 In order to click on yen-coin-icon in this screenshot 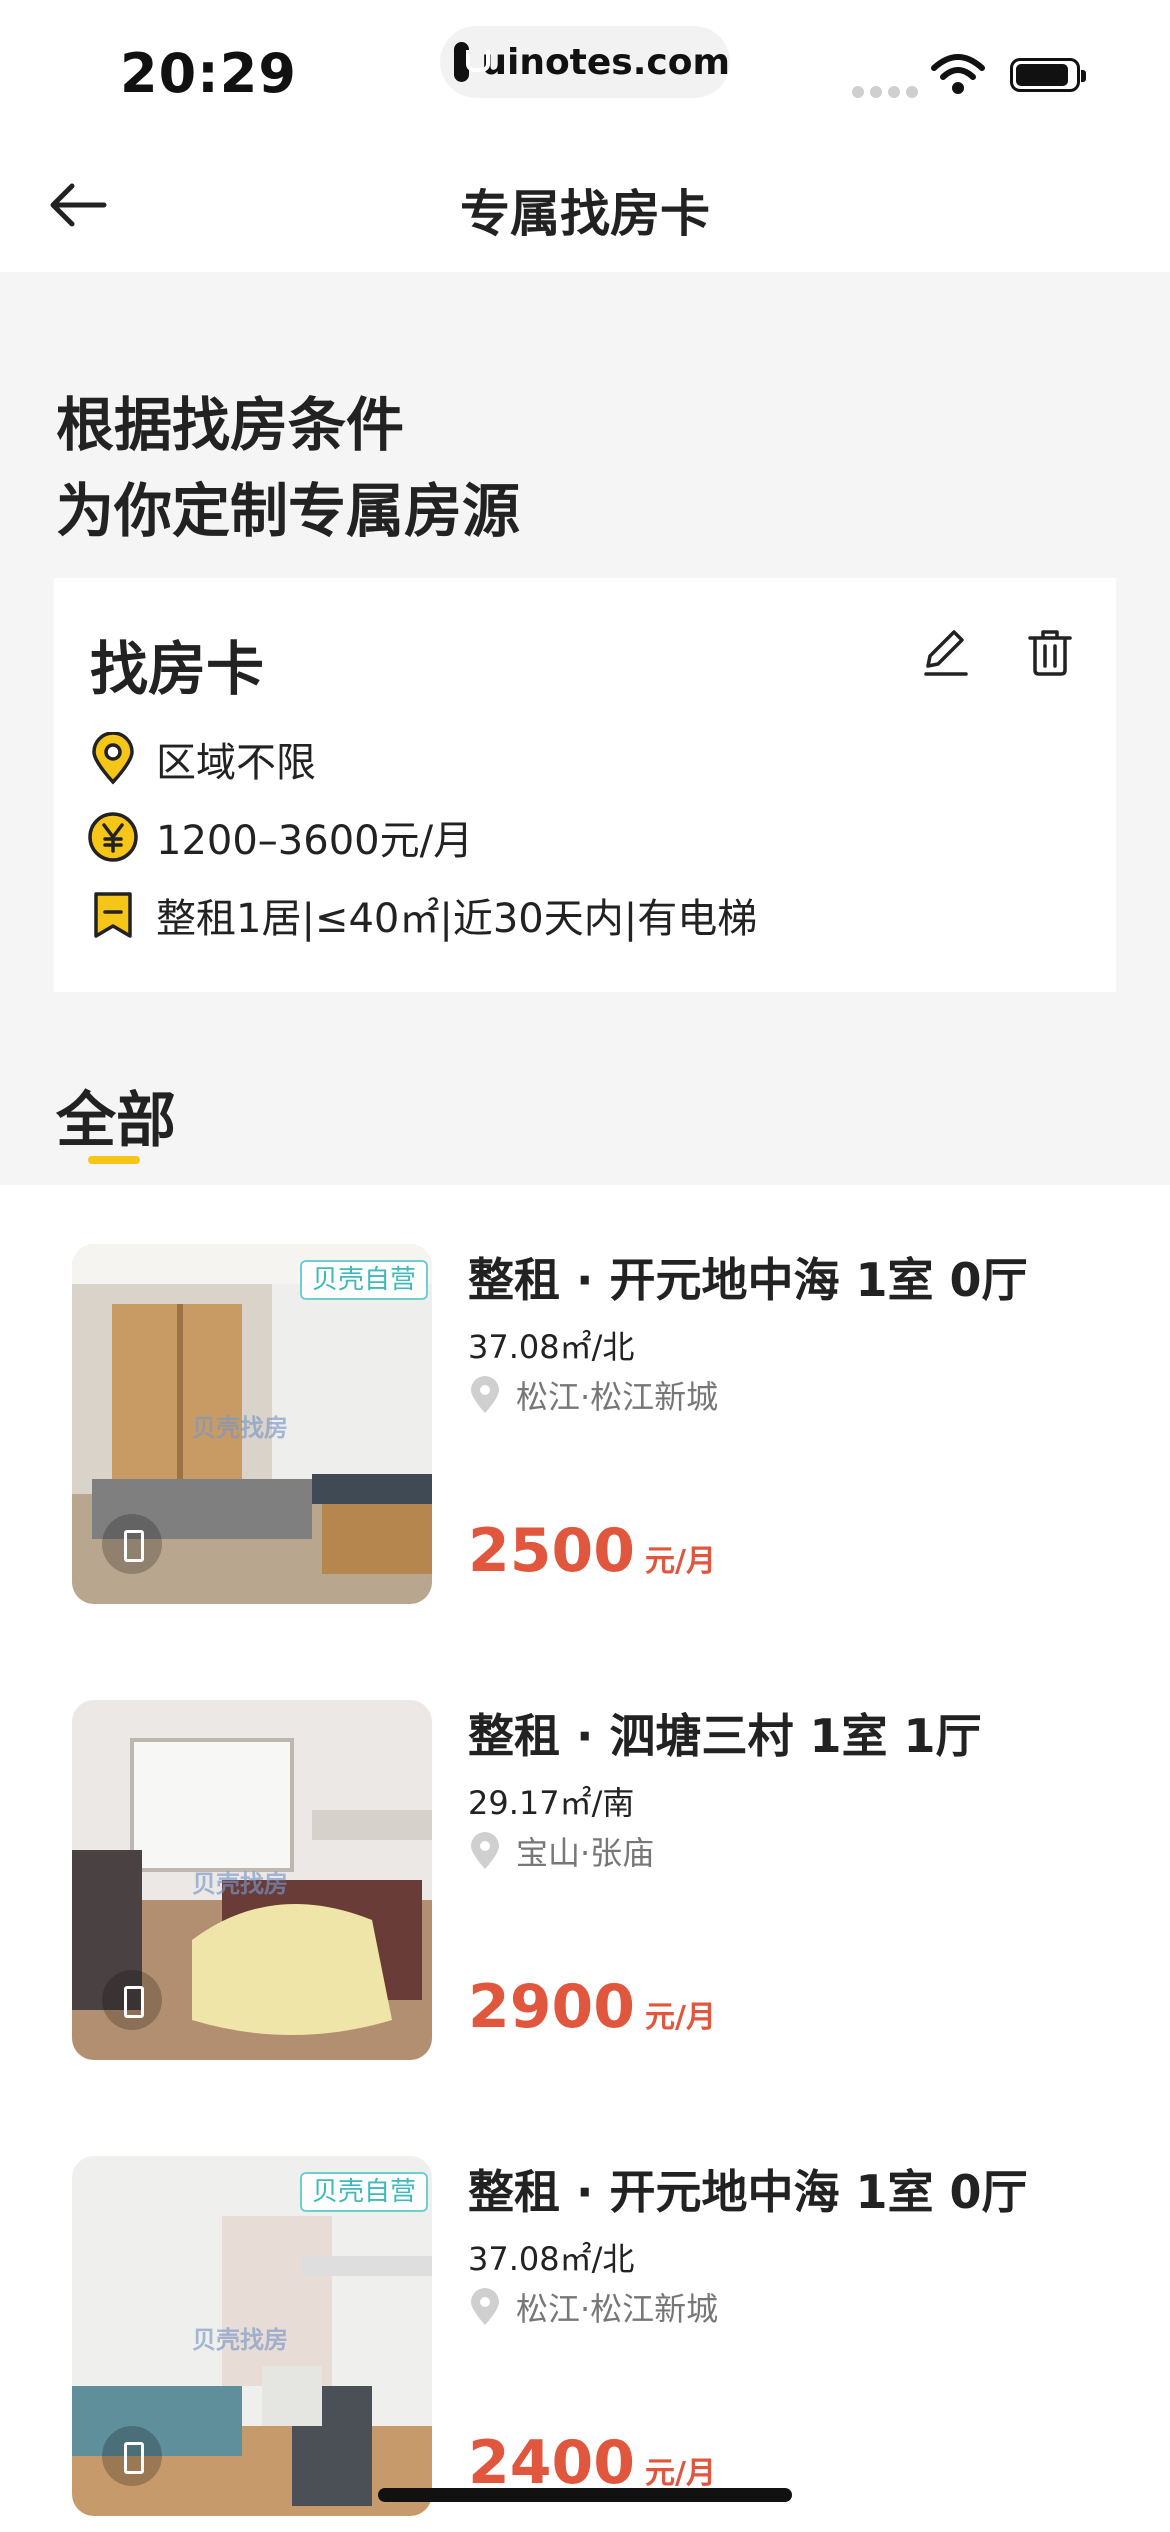, I will do `click(113, 837)`.